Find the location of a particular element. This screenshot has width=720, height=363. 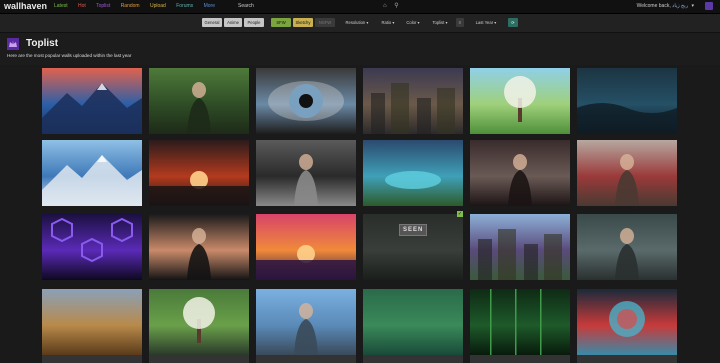

filter-sfw: SFW is located at coordinates (281, 22).